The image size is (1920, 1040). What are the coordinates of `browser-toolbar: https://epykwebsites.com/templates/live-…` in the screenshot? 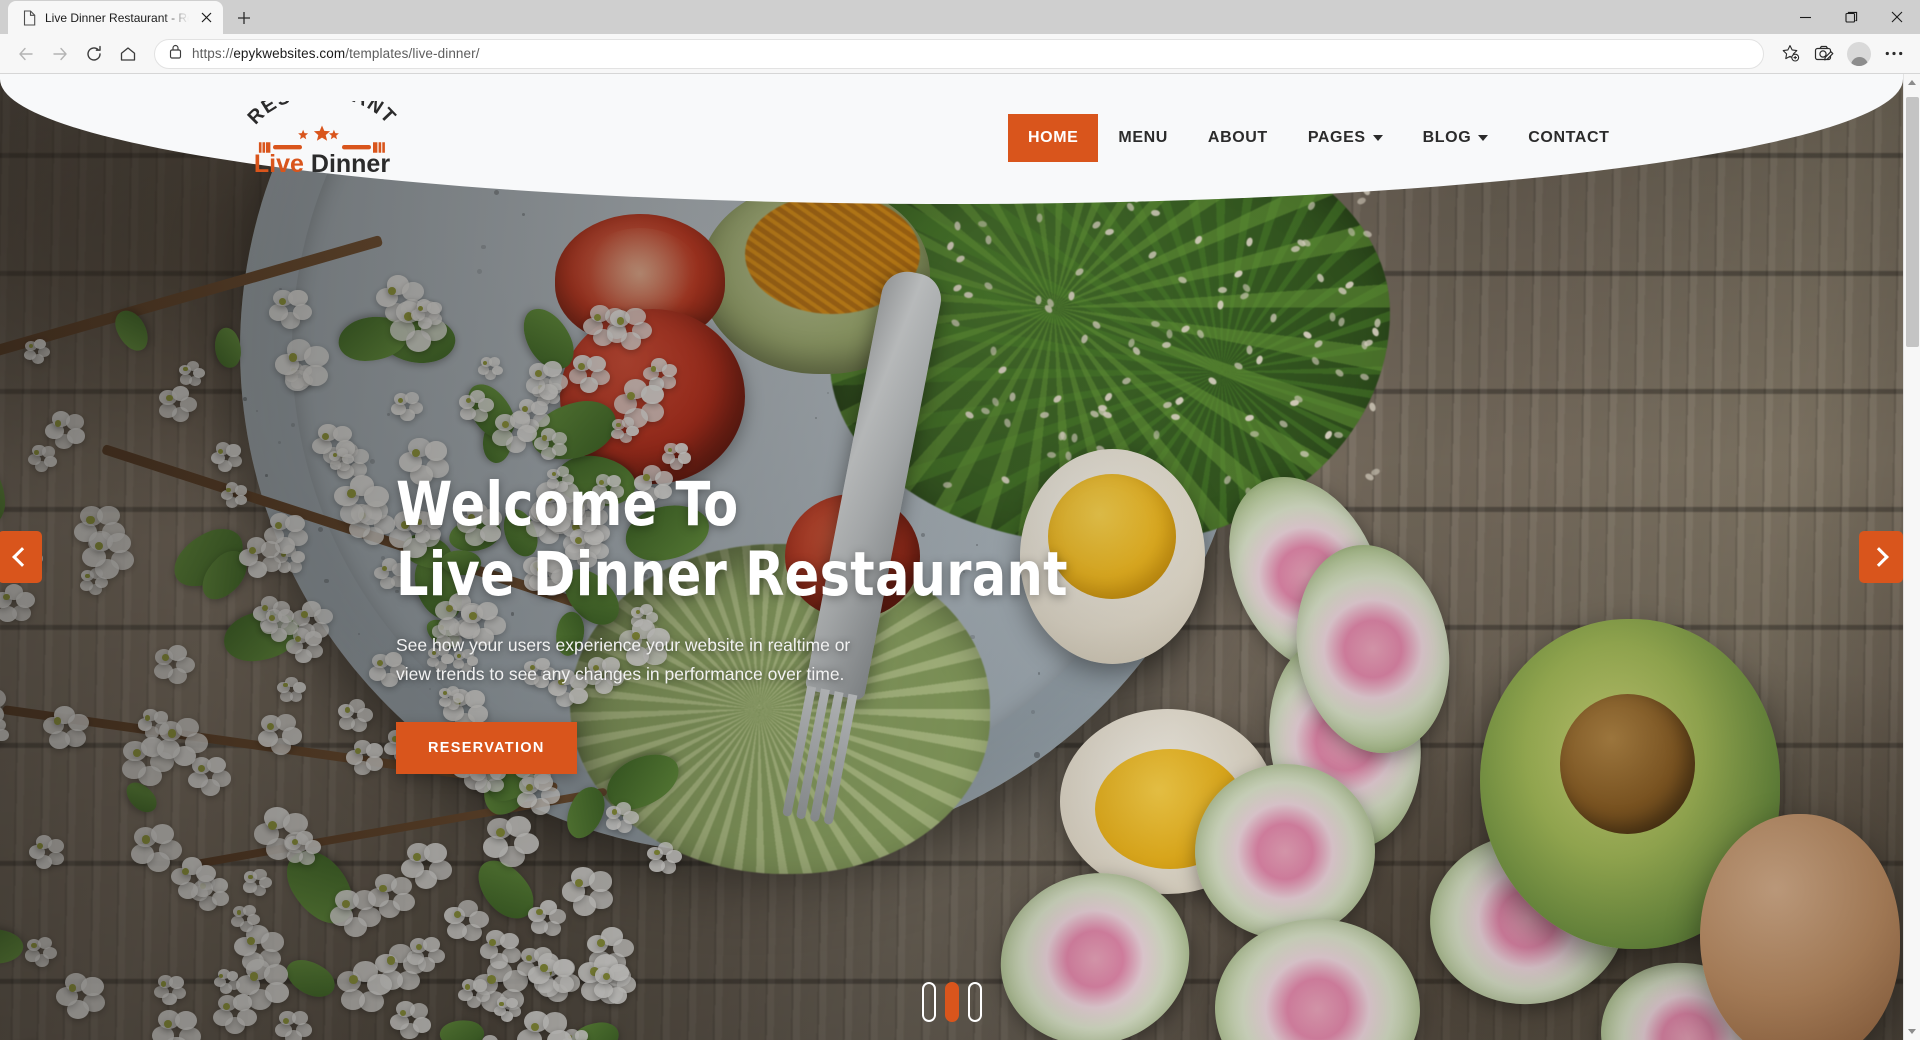 It's located at (960, 54).